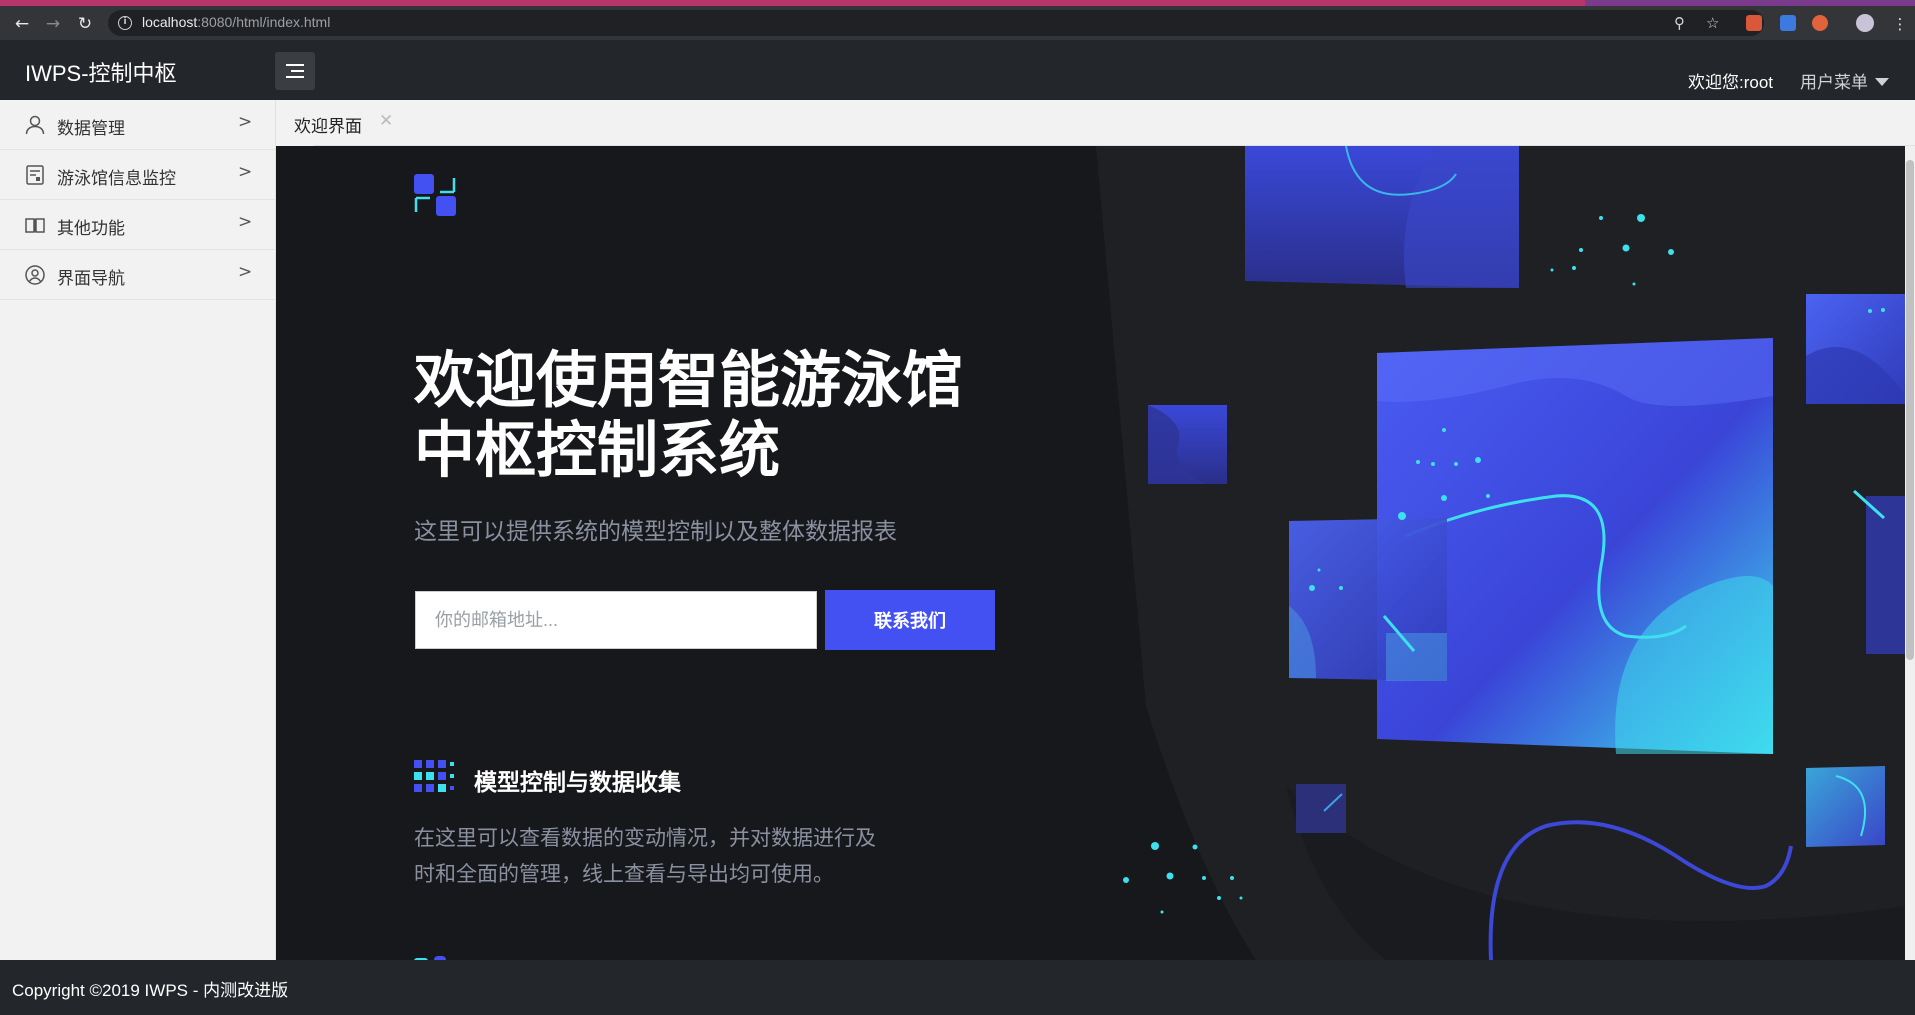  What do you see at coordinates (170, 22) in the screenshot?
I see `url-host: localhost` at bounding box center [170, 22].